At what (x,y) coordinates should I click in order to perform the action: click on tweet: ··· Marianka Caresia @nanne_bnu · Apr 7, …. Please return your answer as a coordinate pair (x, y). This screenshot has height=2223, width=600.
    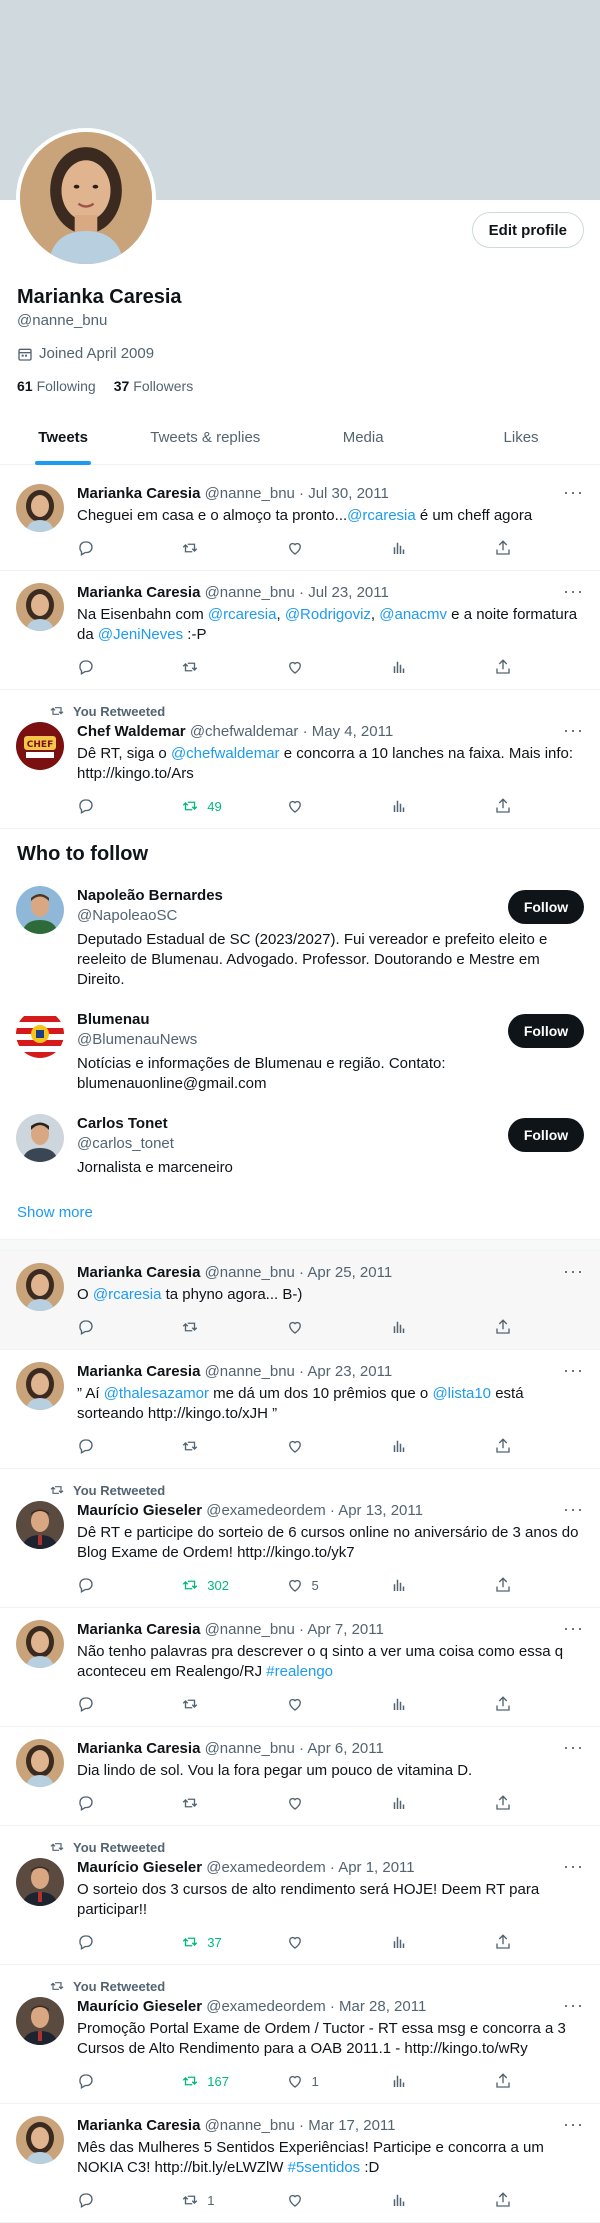
    Looking at the image, I should click on (300, 1667).